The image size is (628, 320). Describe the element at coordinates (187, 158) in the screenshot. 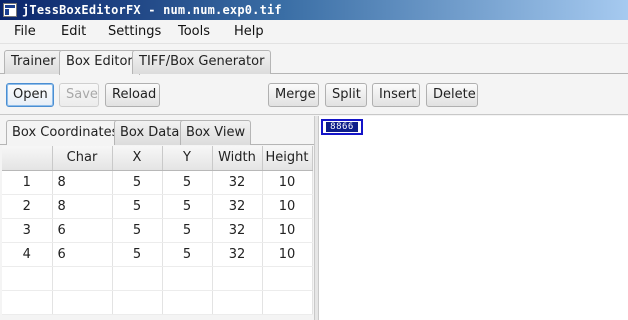

I see `column-header-y: Y` at that location.